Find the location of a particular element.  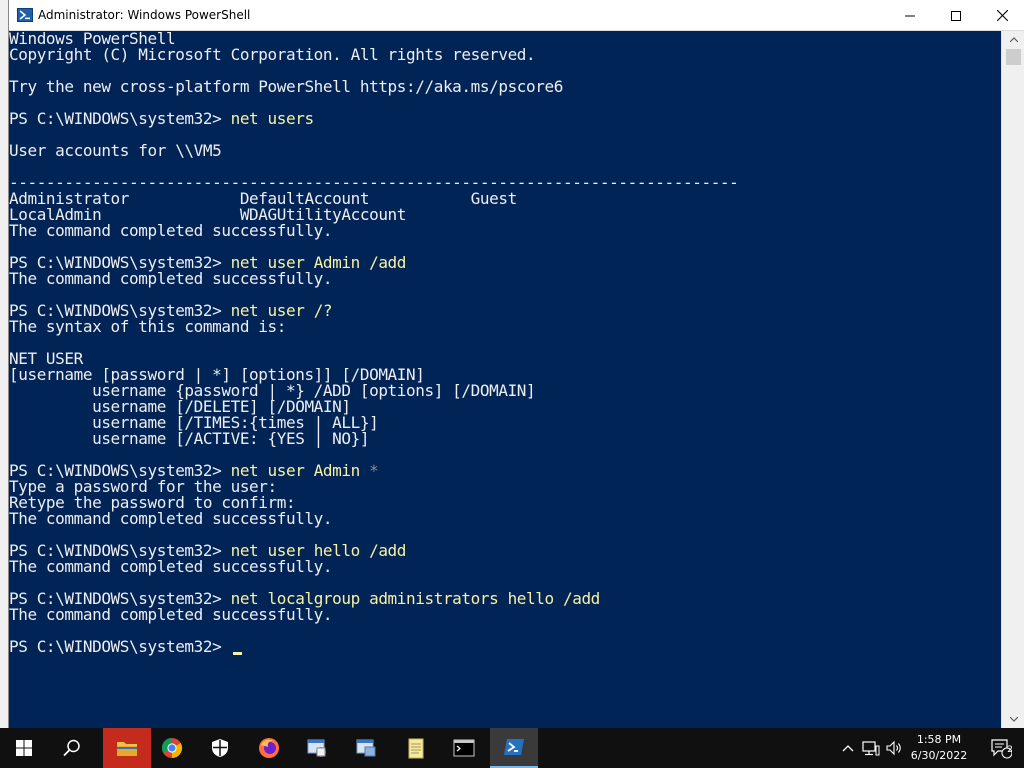

action-center-button: 2 is located at coordinates (1001, 748).